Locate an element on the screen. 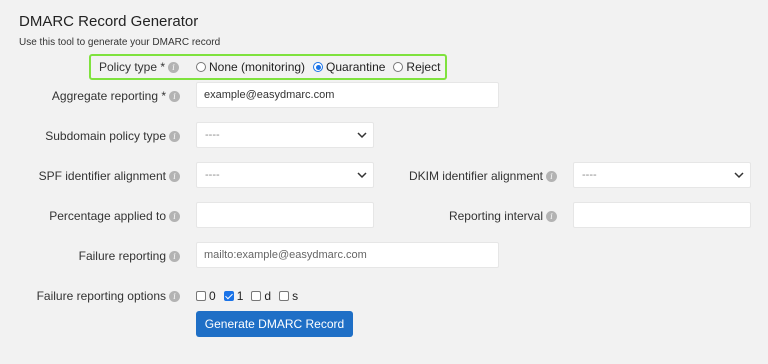  reporting-interval-label-text: Reporting interval is located at coordinates (495, 216).